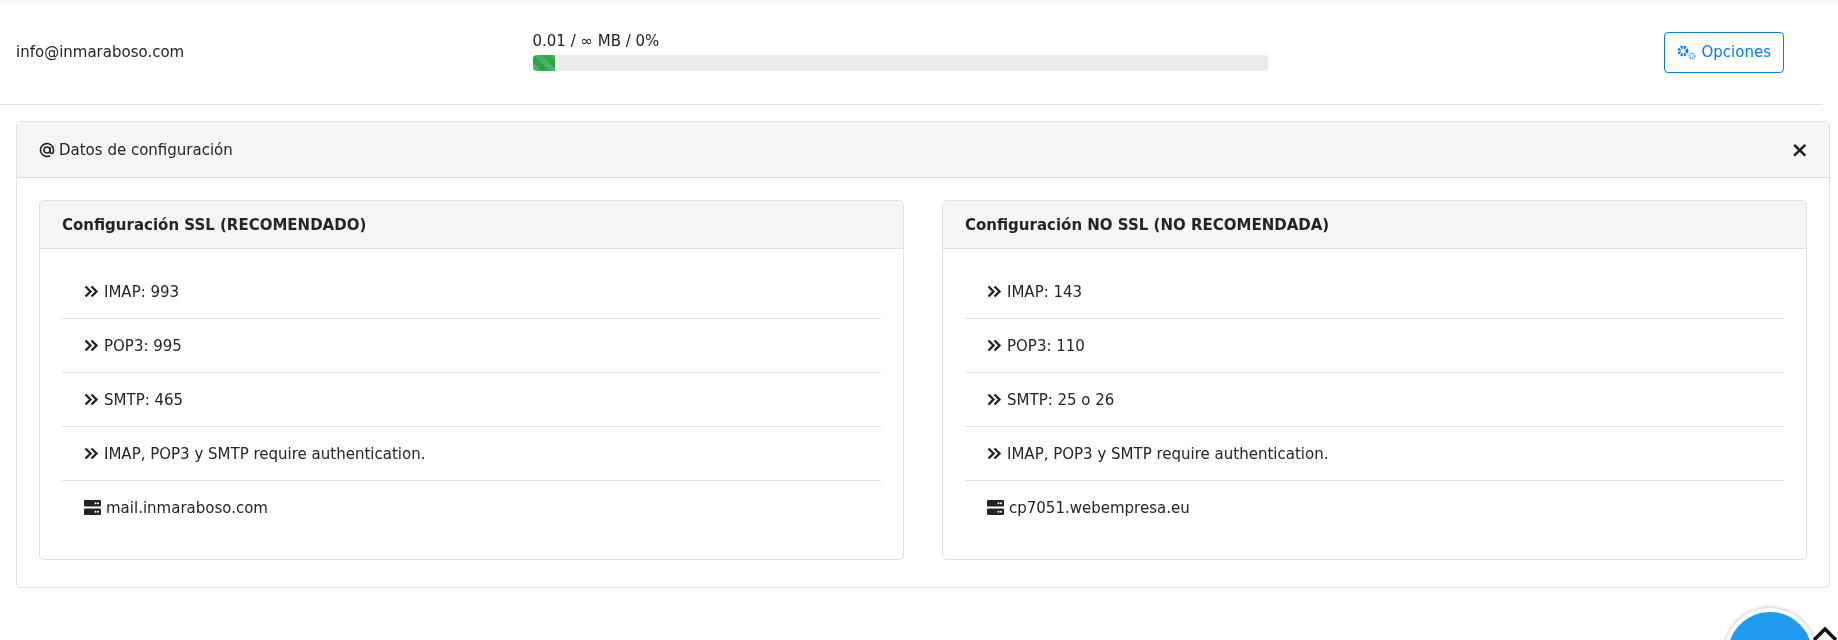 This screenshot has width=1838, height=640. Describe the element at coordinates (1825, 633) in the screenshot. I see `chevron-up-icon` at that location.